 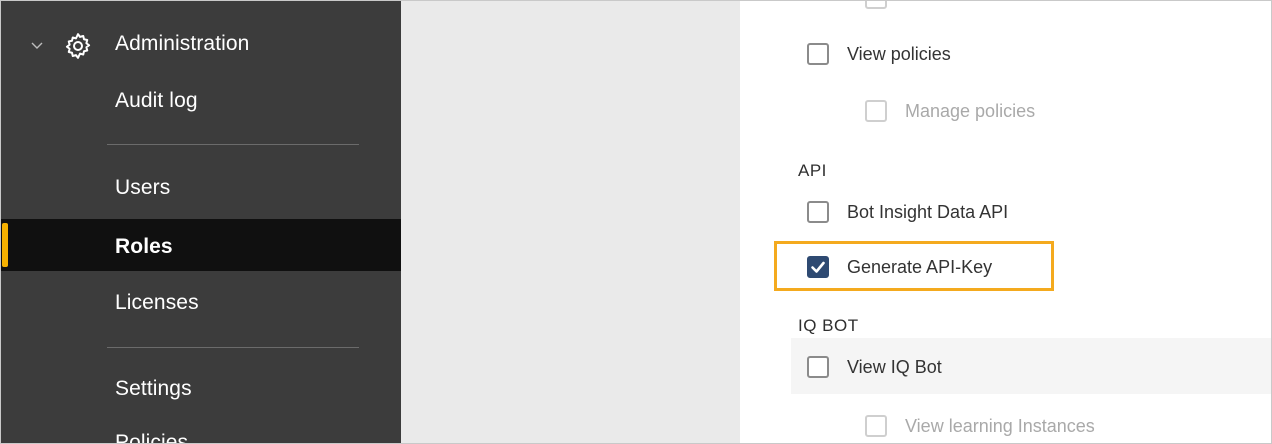 I want to click on sidebar-item-policies: Policies, so click(x=151, y=437).